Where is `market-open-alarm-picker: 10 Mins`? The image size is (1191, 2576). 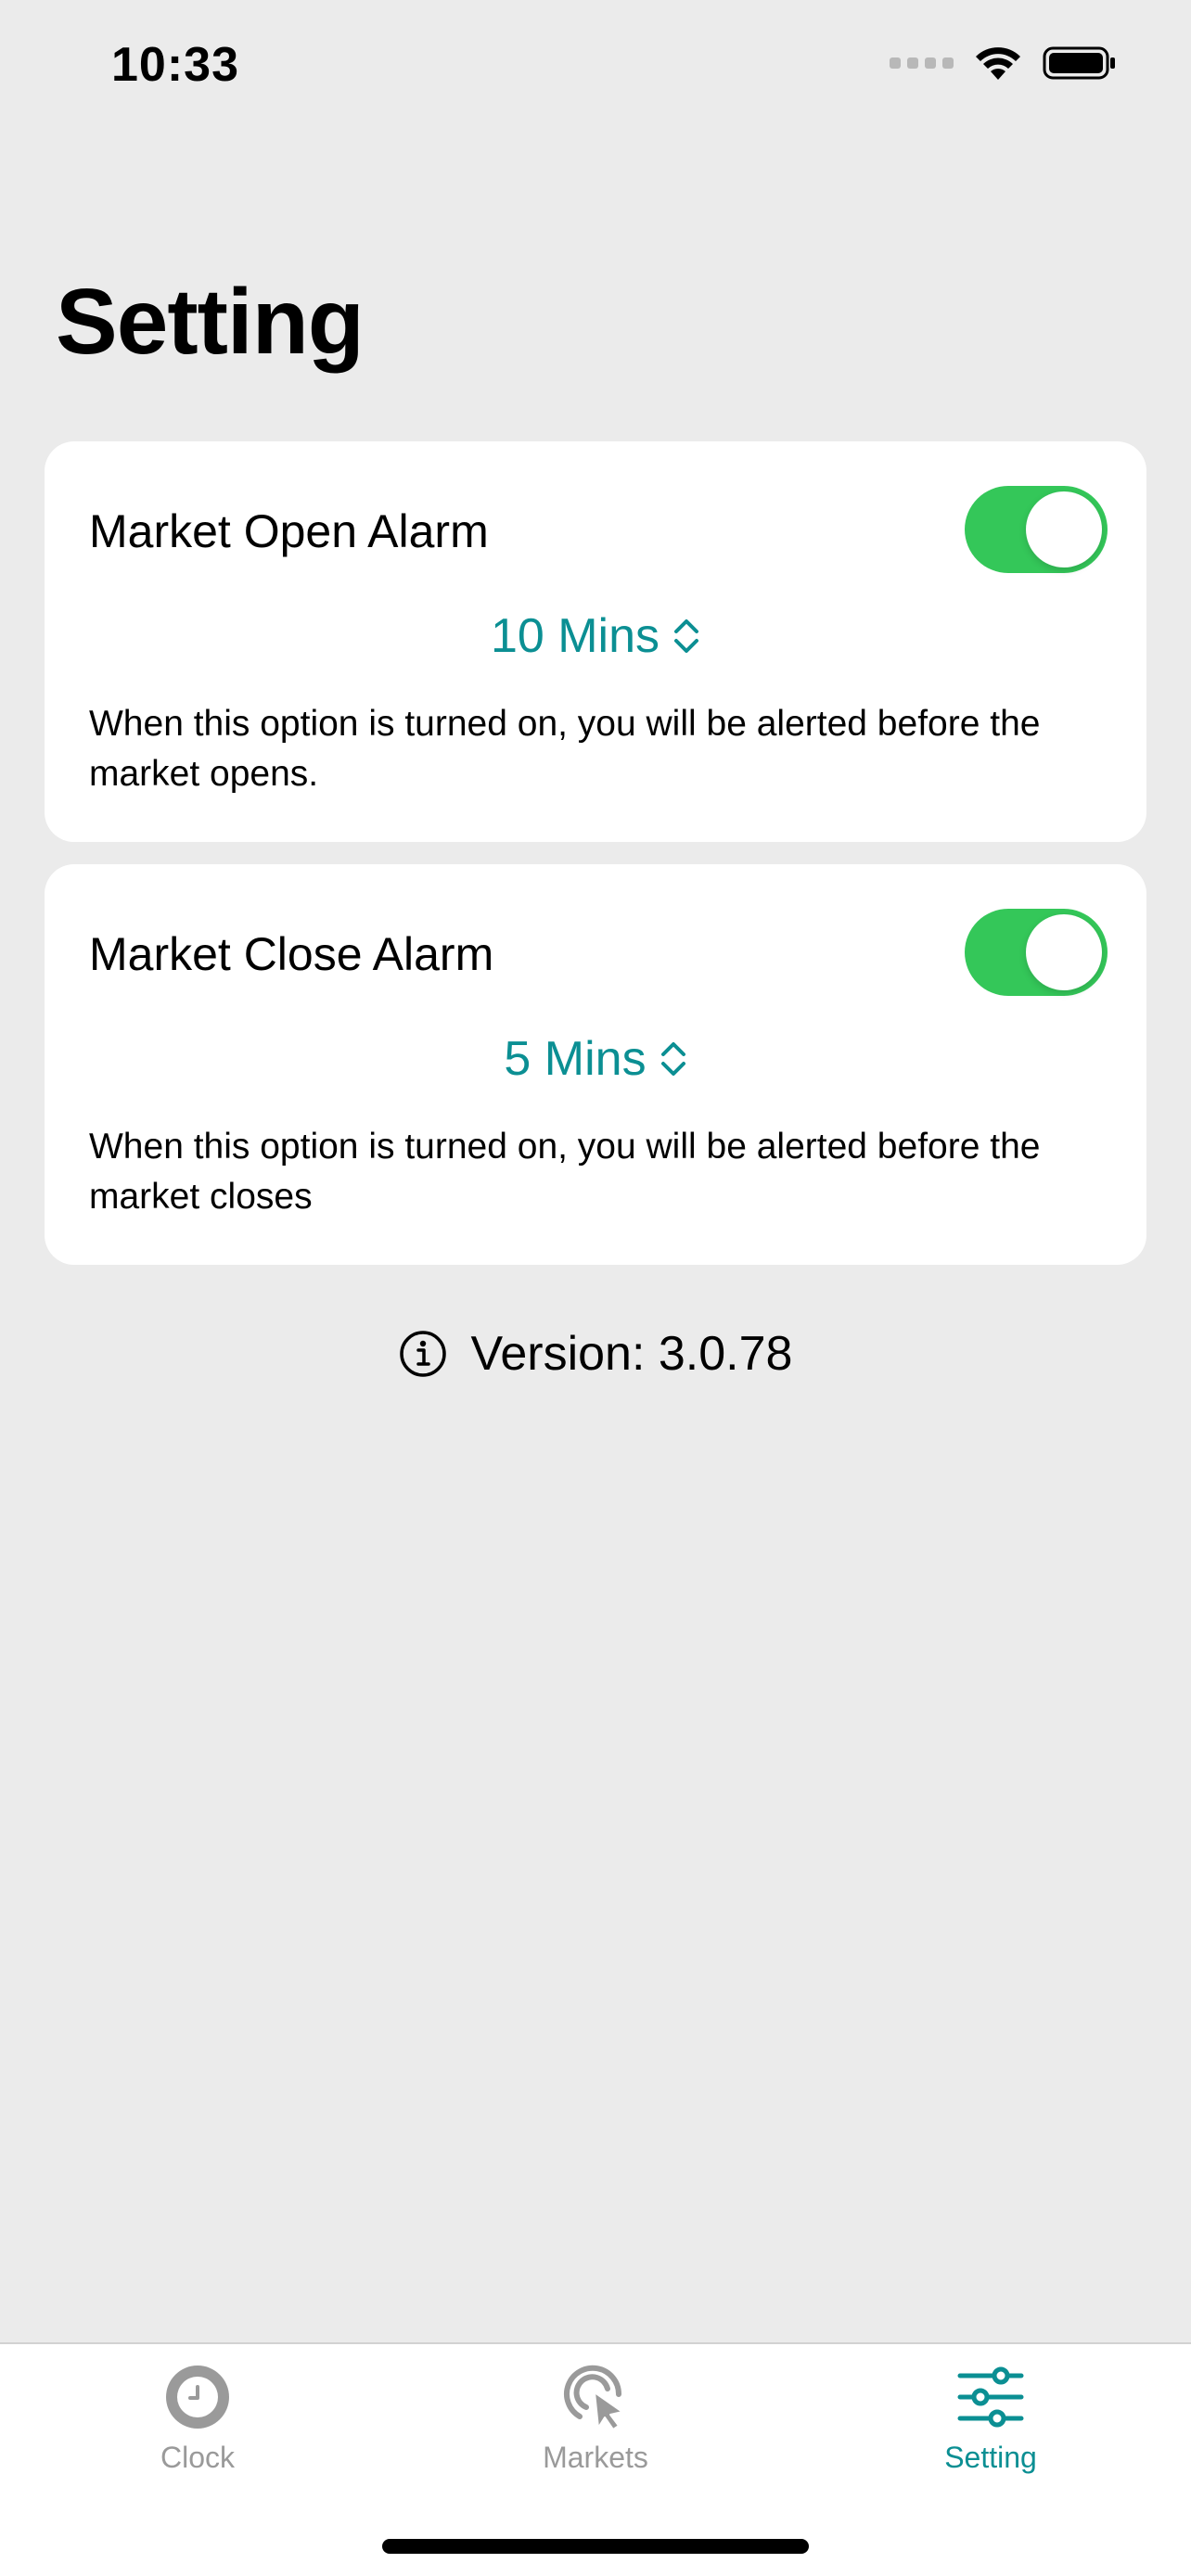
market-open-alarm-picker: 10 Mins is located at coordinates (595, 636).